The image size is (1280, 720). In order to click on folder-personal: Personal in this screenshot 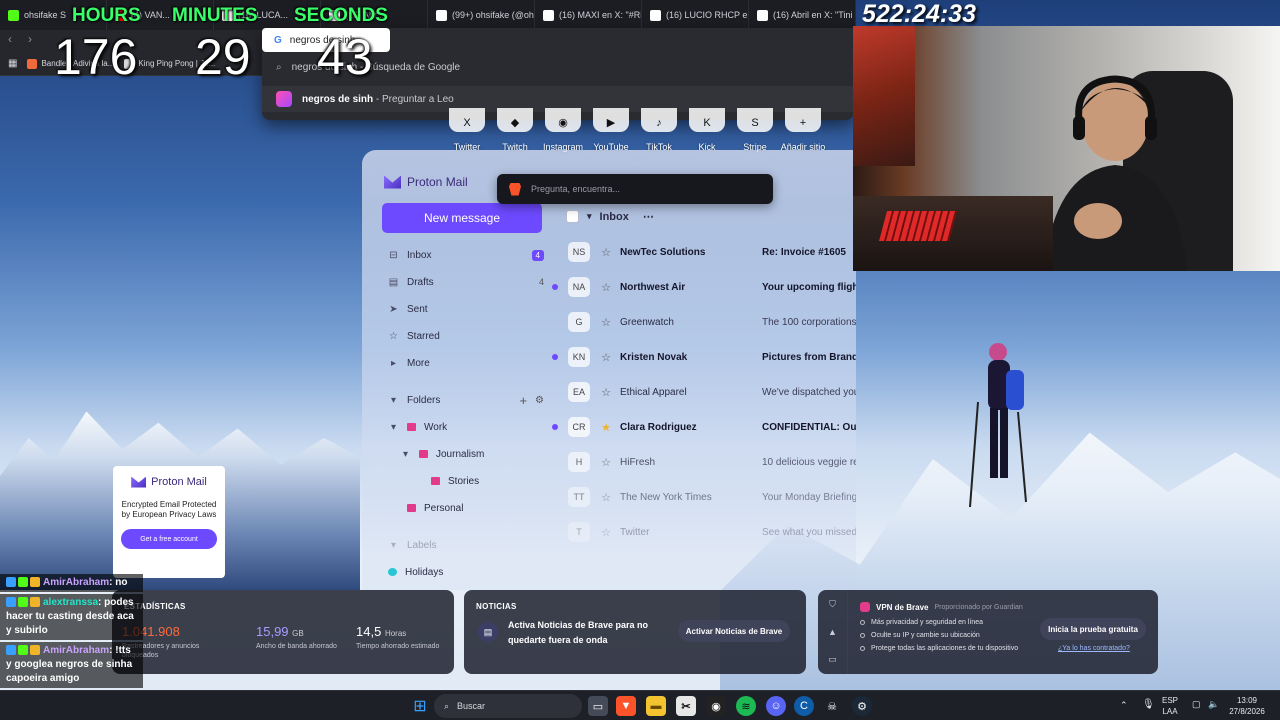, I will do `click(466, 508)`.